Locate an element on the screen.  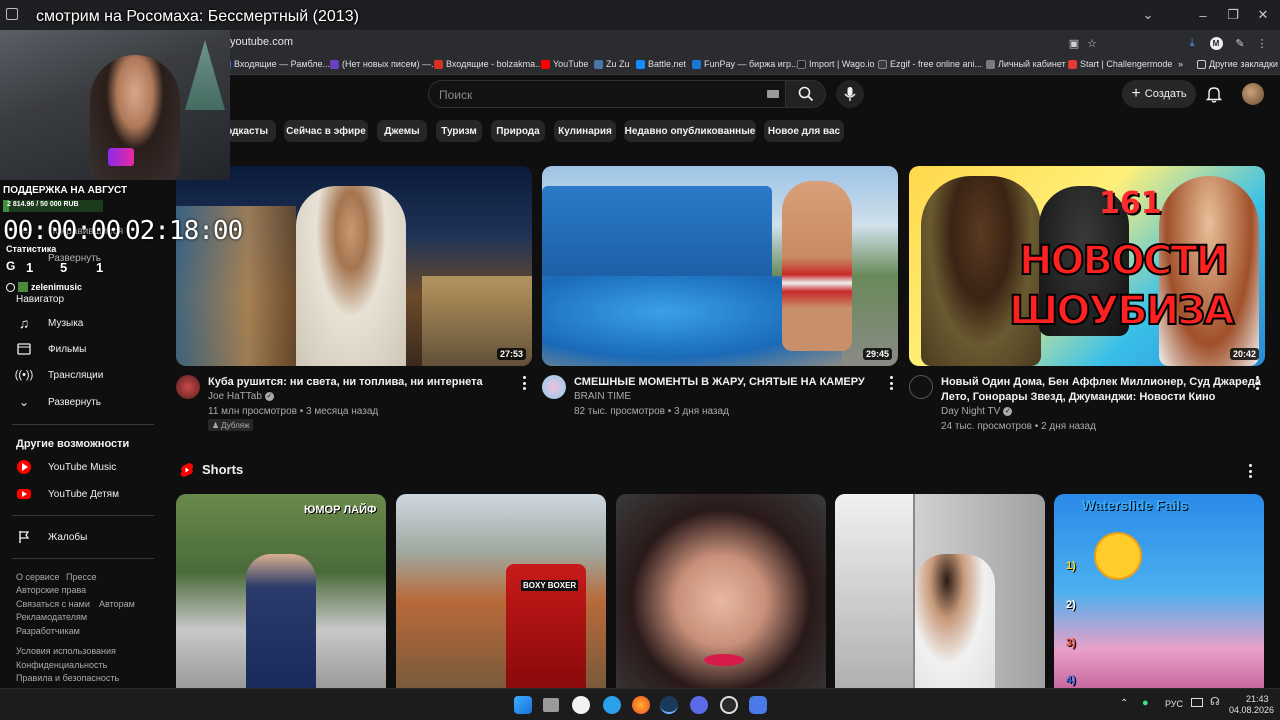
bookmark-star-icon: ☆ is located at coordinates (1092, 43).